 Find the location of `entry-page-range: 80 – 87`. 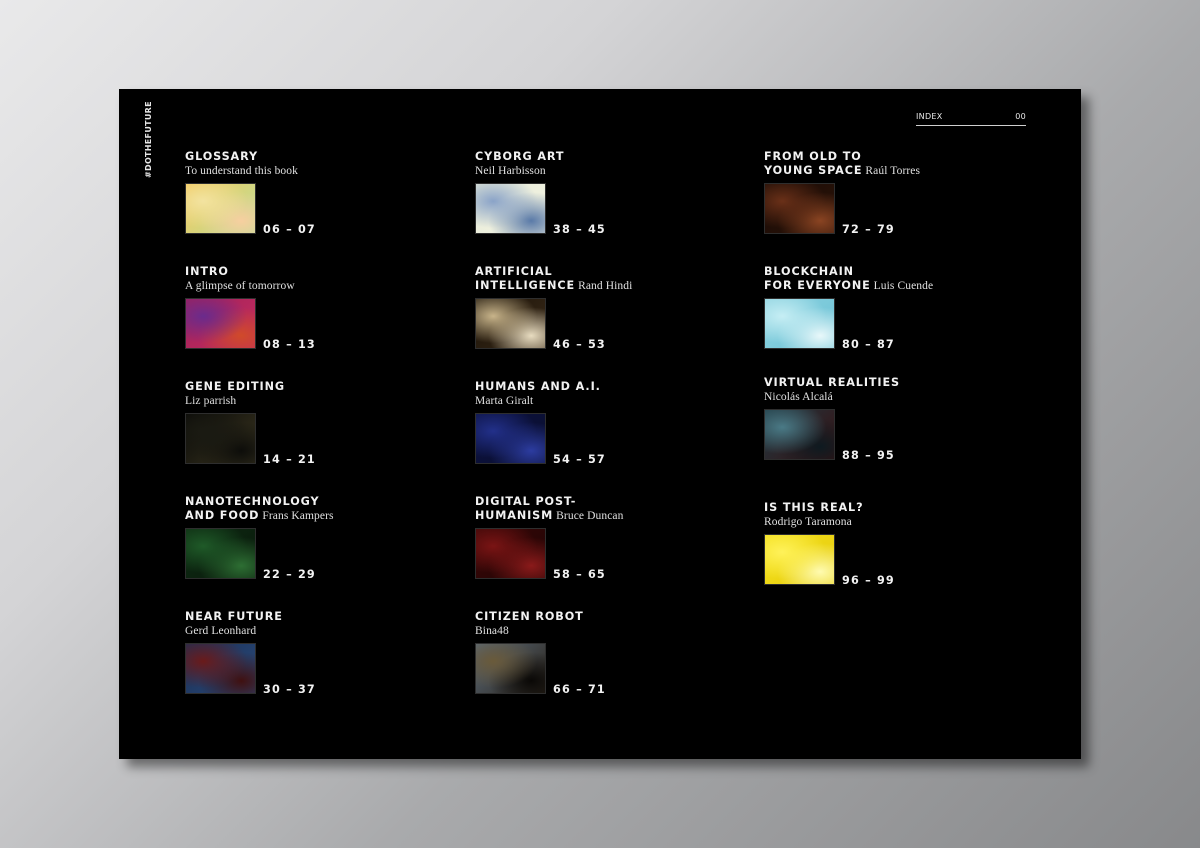

entry-page-range: 80 – 87 is located at coordinates (868, 344).